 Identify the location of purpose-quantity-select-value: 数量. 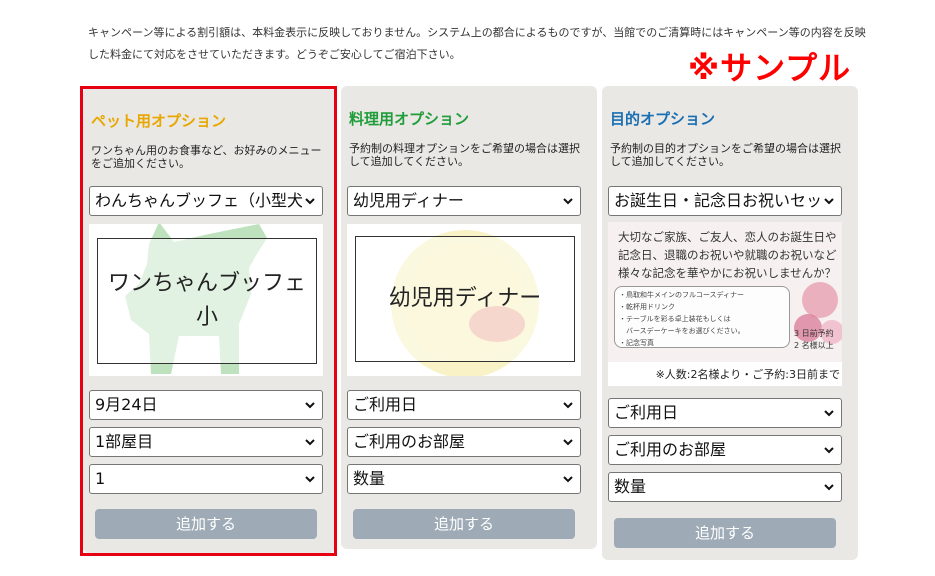
(630, 486).